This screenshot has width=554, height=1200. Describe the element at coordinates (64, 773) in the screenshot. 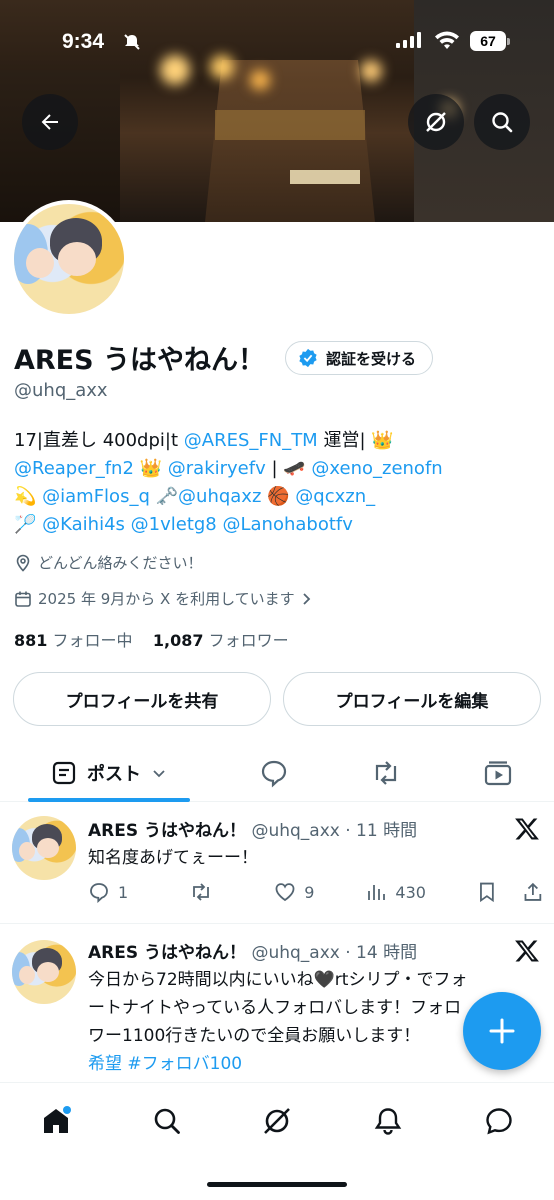

I see `post-list-icon` at that location.